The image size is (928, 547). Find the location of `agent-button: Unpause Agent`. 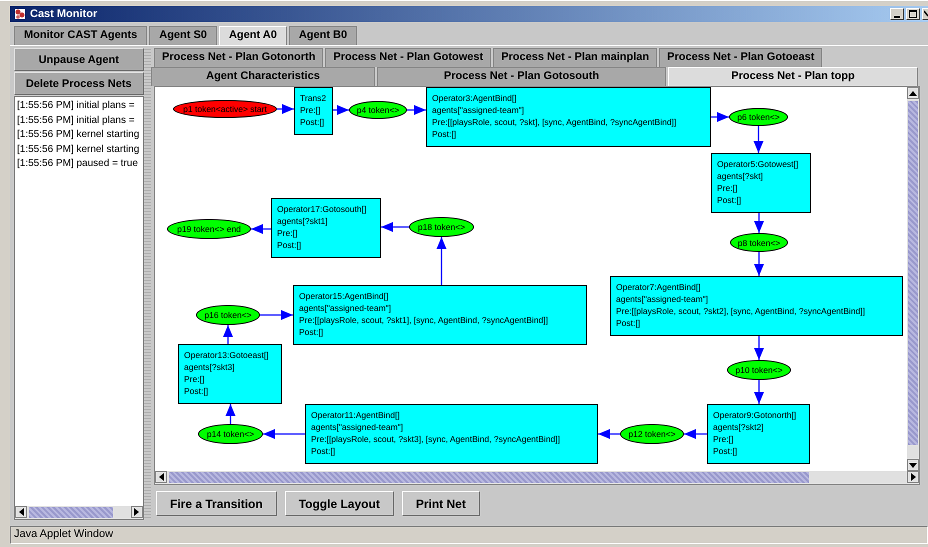

agent-button: Unpause Agent is located at coordinates (79, 59).